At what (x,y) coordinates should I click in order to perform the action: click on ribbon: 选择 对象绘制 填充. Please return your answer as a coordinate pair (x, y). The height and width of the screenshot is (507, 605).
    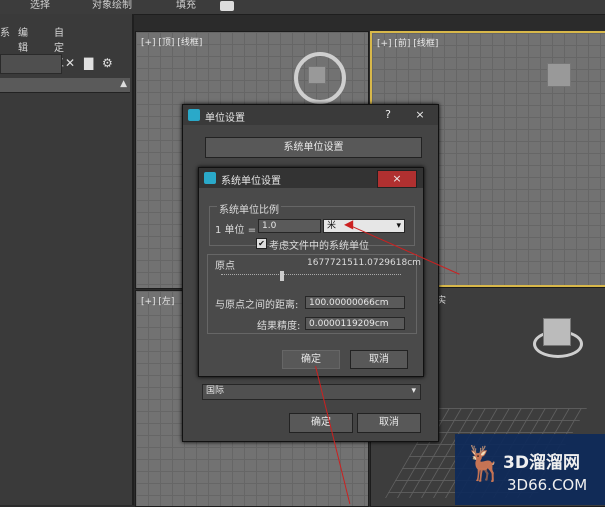
    Looking at the image, I should click on (302, 7).